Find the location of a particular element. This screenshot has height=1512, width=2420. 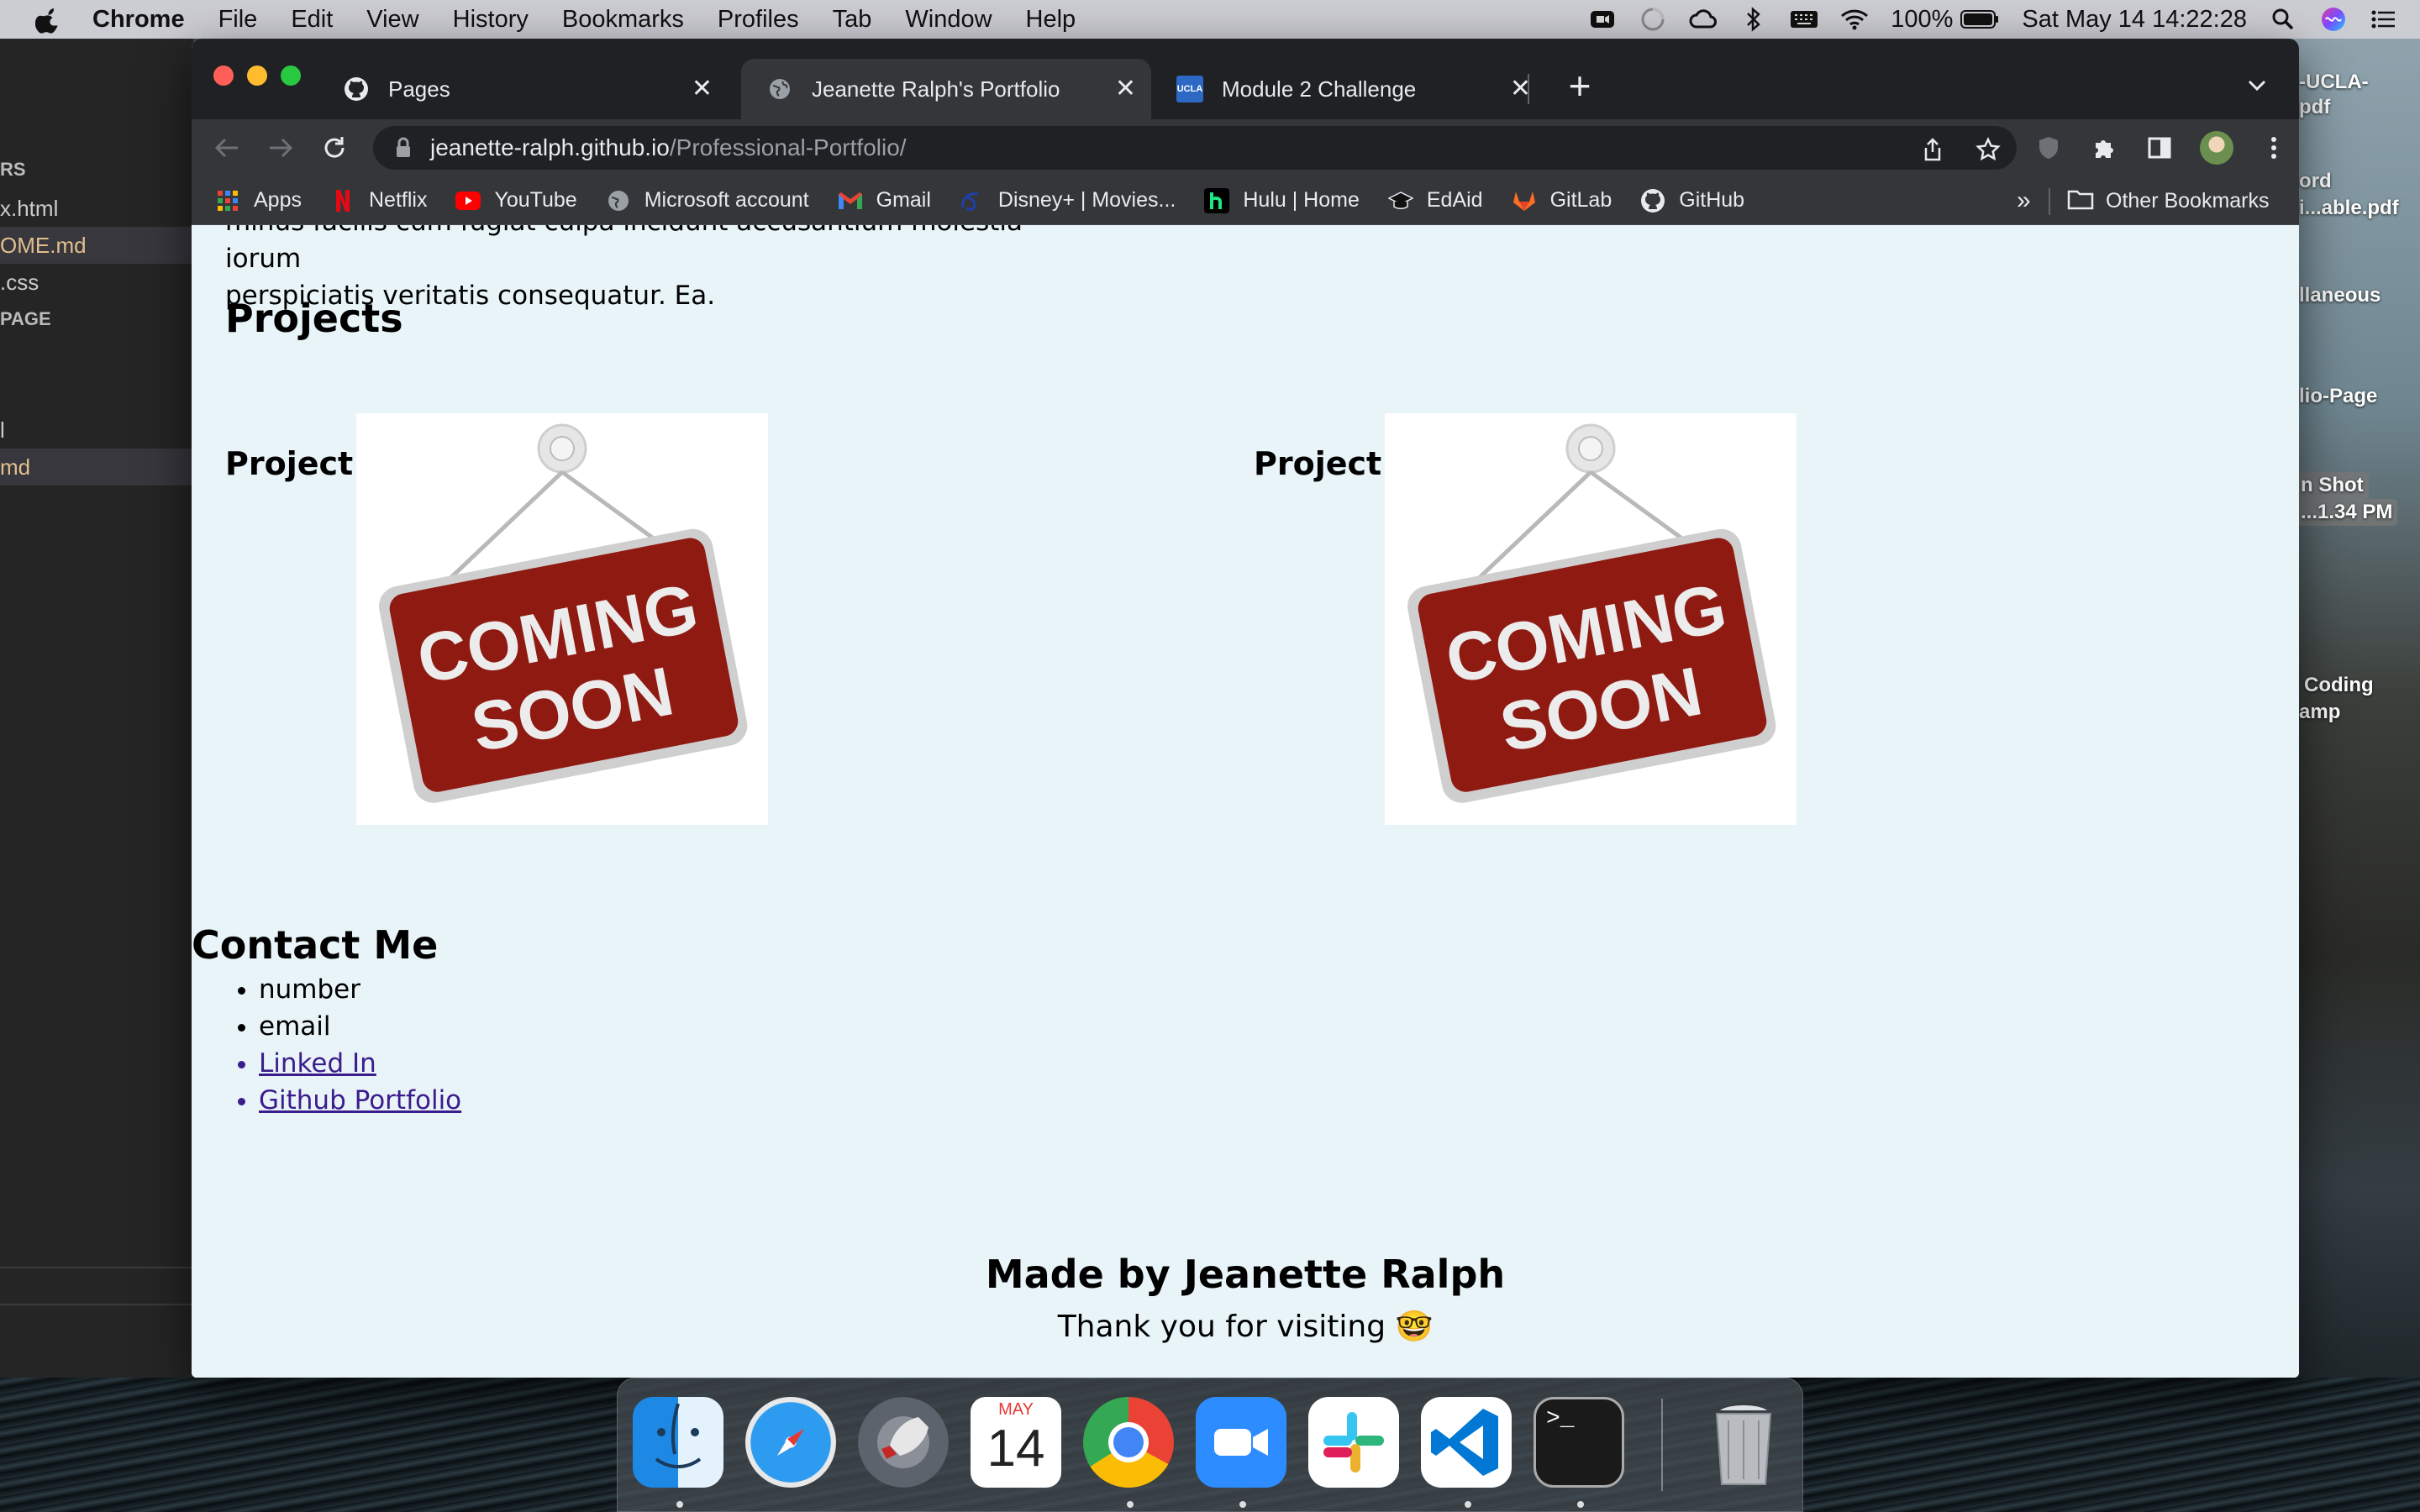

profile-avatar is located at coordinates (2216, 148).